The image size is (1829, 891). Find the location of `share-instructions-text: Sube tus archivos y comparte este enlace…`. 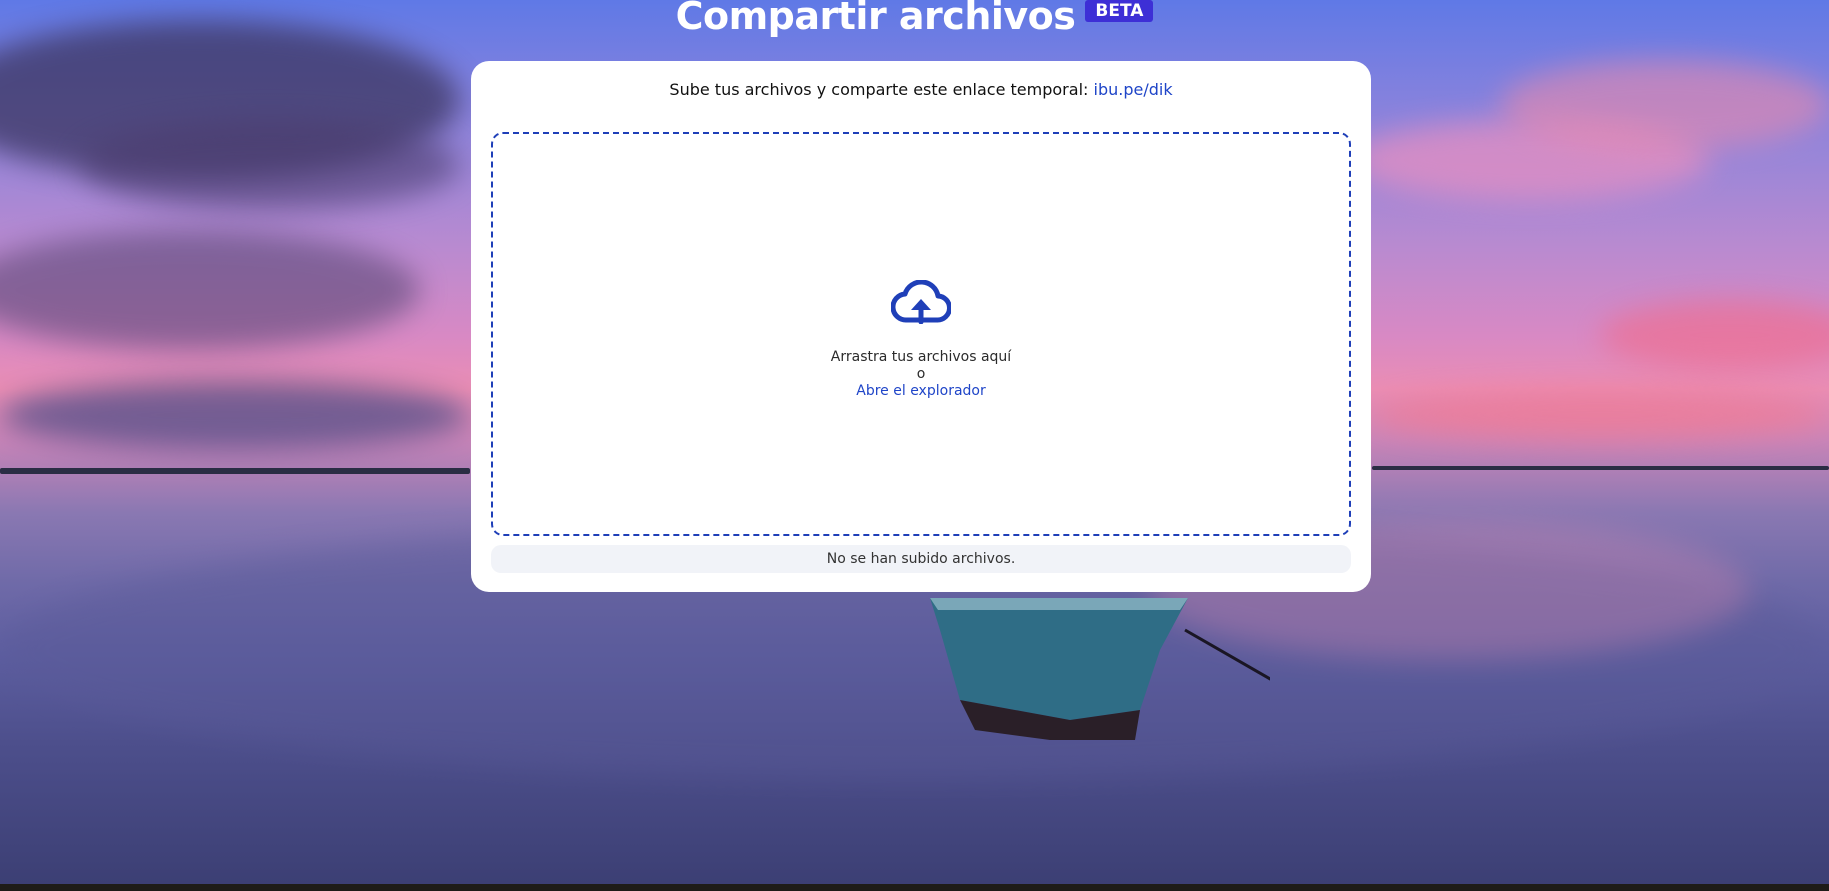

share-instructions-text: Sube tus archivos y comparte este enlace… is located at coordinates (879, 89).